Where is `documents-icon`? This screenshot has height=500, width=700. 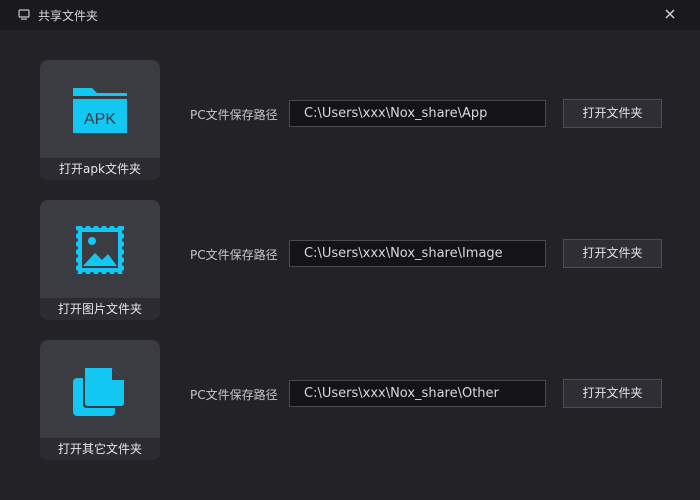 documents-icon is located at coordinates (99, 391).